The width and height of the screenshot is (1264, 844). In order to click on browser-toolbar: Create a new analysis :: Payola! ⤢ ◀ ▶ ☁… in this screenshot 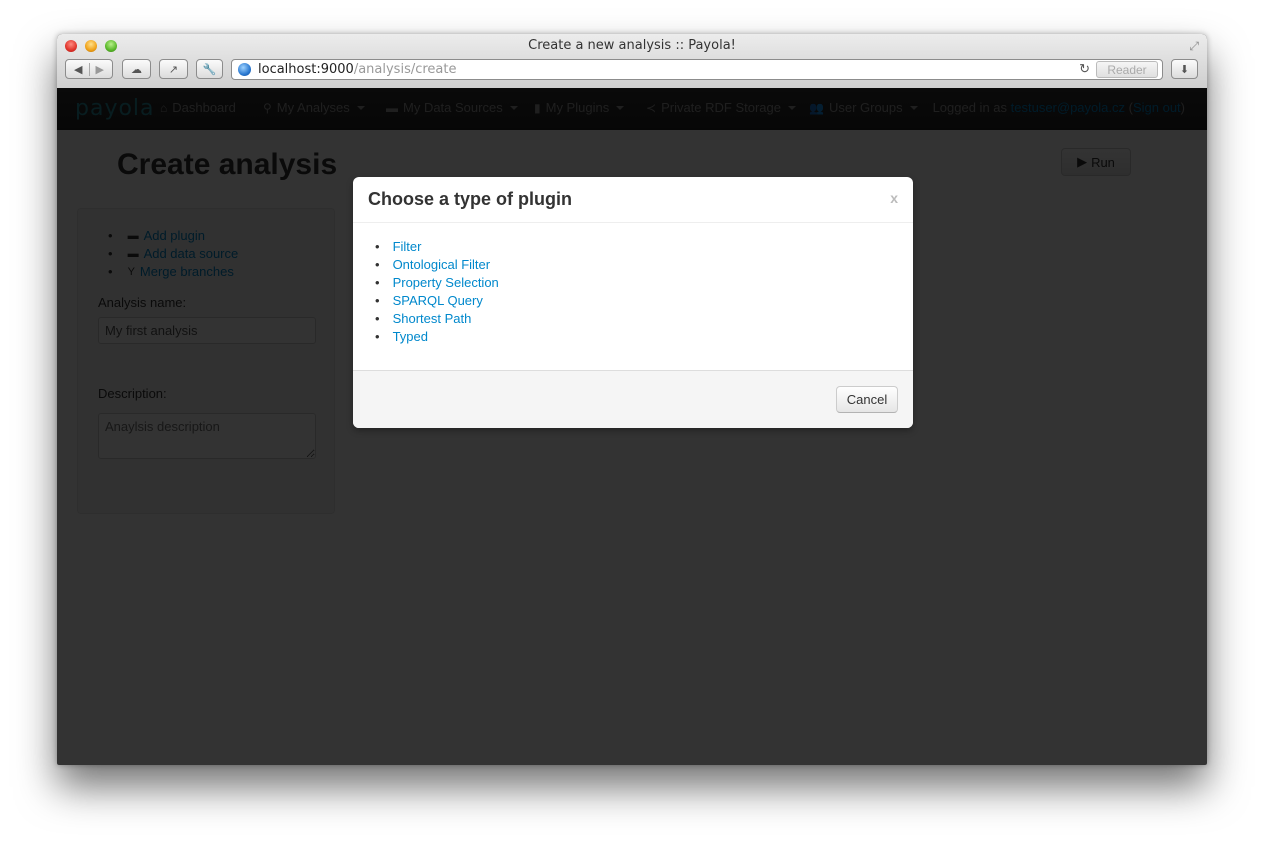, I will do `click(632, 61)`.